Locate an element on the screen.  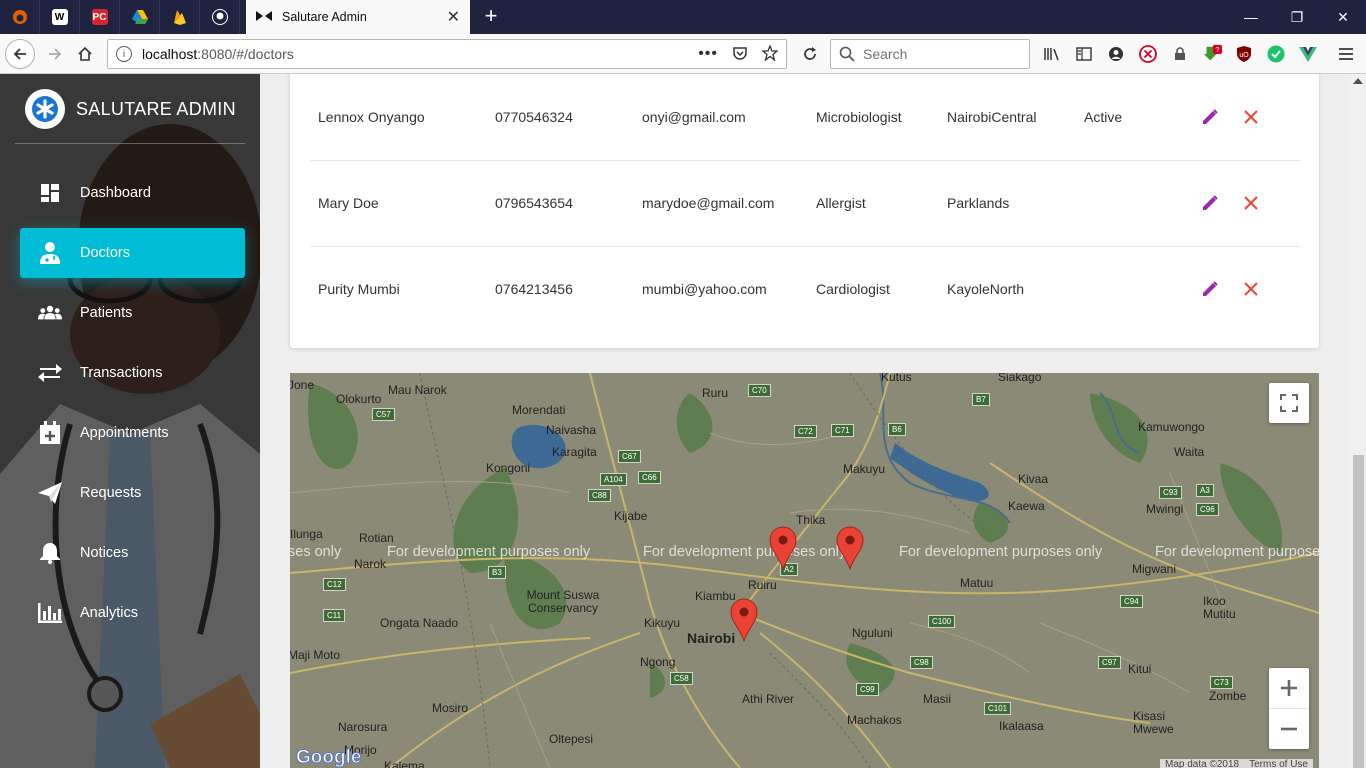
map-place-label: Nairobi is located at coordinates (711, 638).